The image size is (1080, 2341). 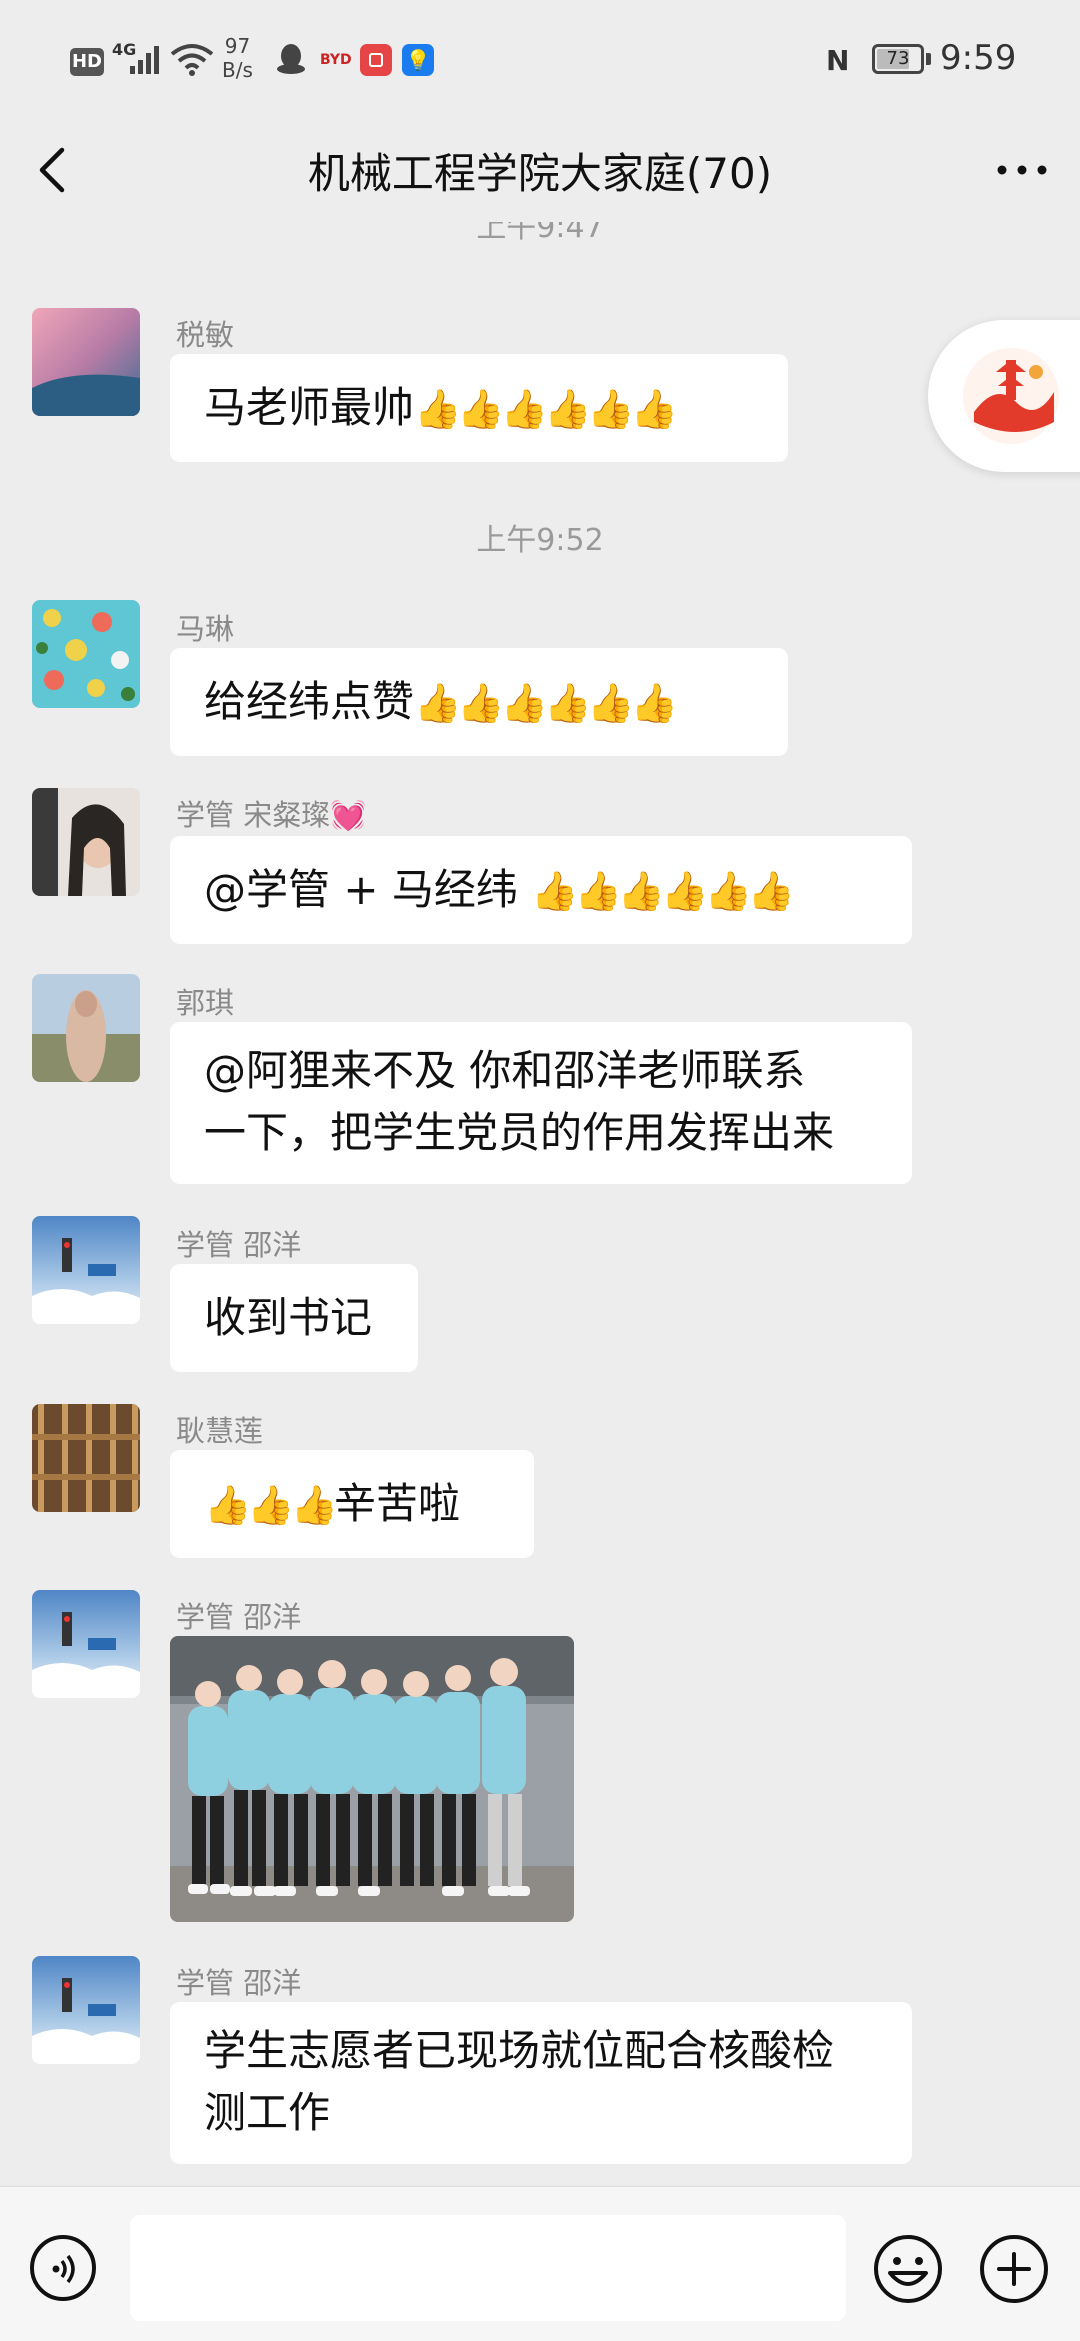 I want to click on hd-icon: HD, so click(x=87, y=62).